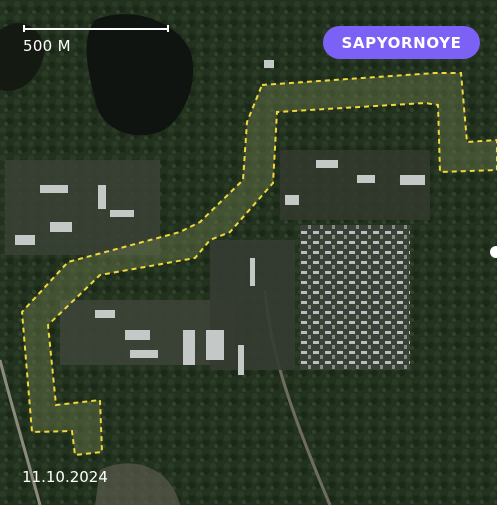 Image resolution: width=497 pixels, height=505 pixels. I want to click on scale-bar: 500 M, so click(96, 39).